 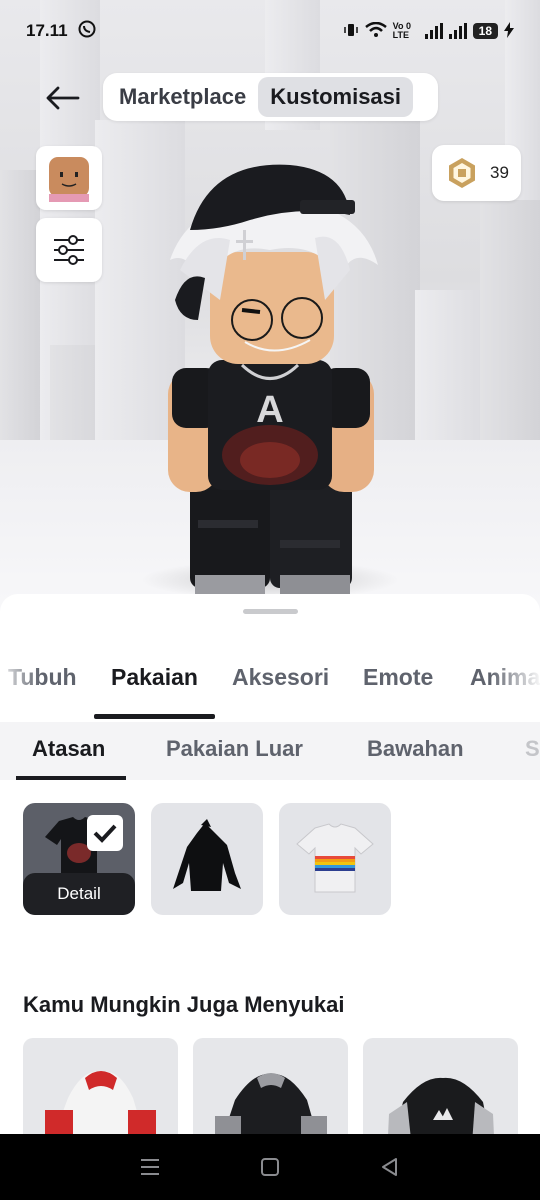 I want to click on back-button, so click(x=62, y=98).